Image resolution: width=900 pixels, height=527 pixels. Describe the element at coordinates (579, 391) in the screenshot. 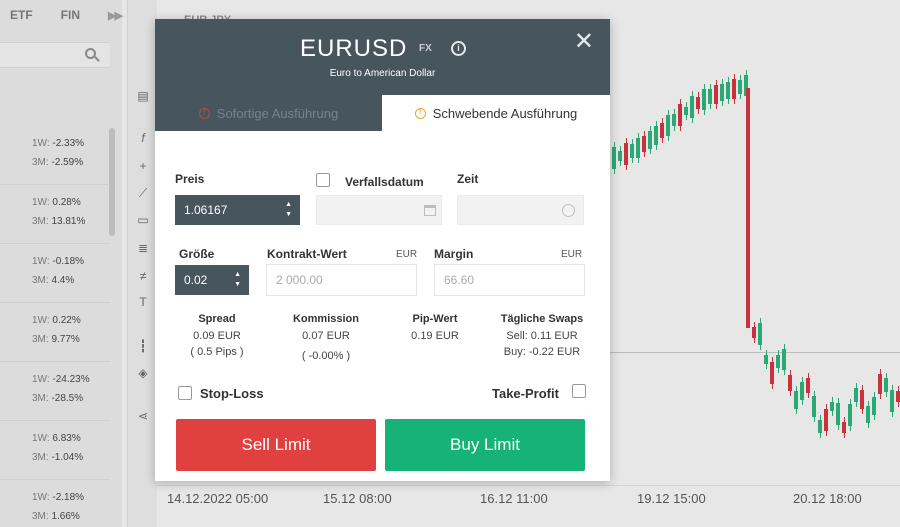

I see `take-profit-checkbox` at that location.